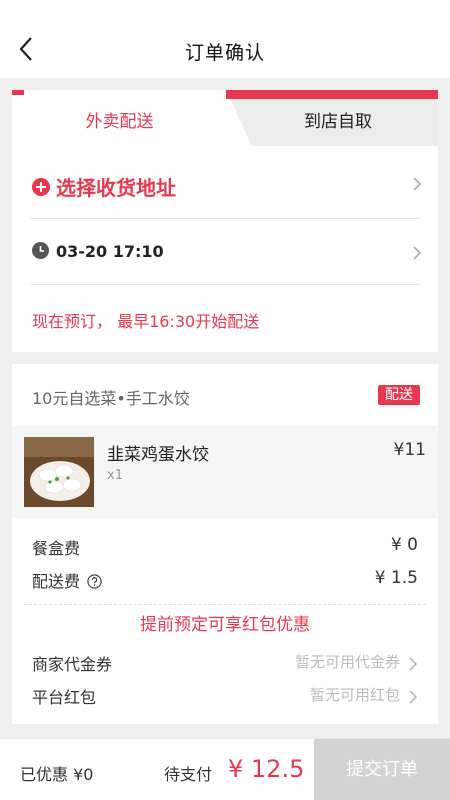 This screenshot has width=450, height=800. I want to click on header: 订单确认, so click(225, 39).